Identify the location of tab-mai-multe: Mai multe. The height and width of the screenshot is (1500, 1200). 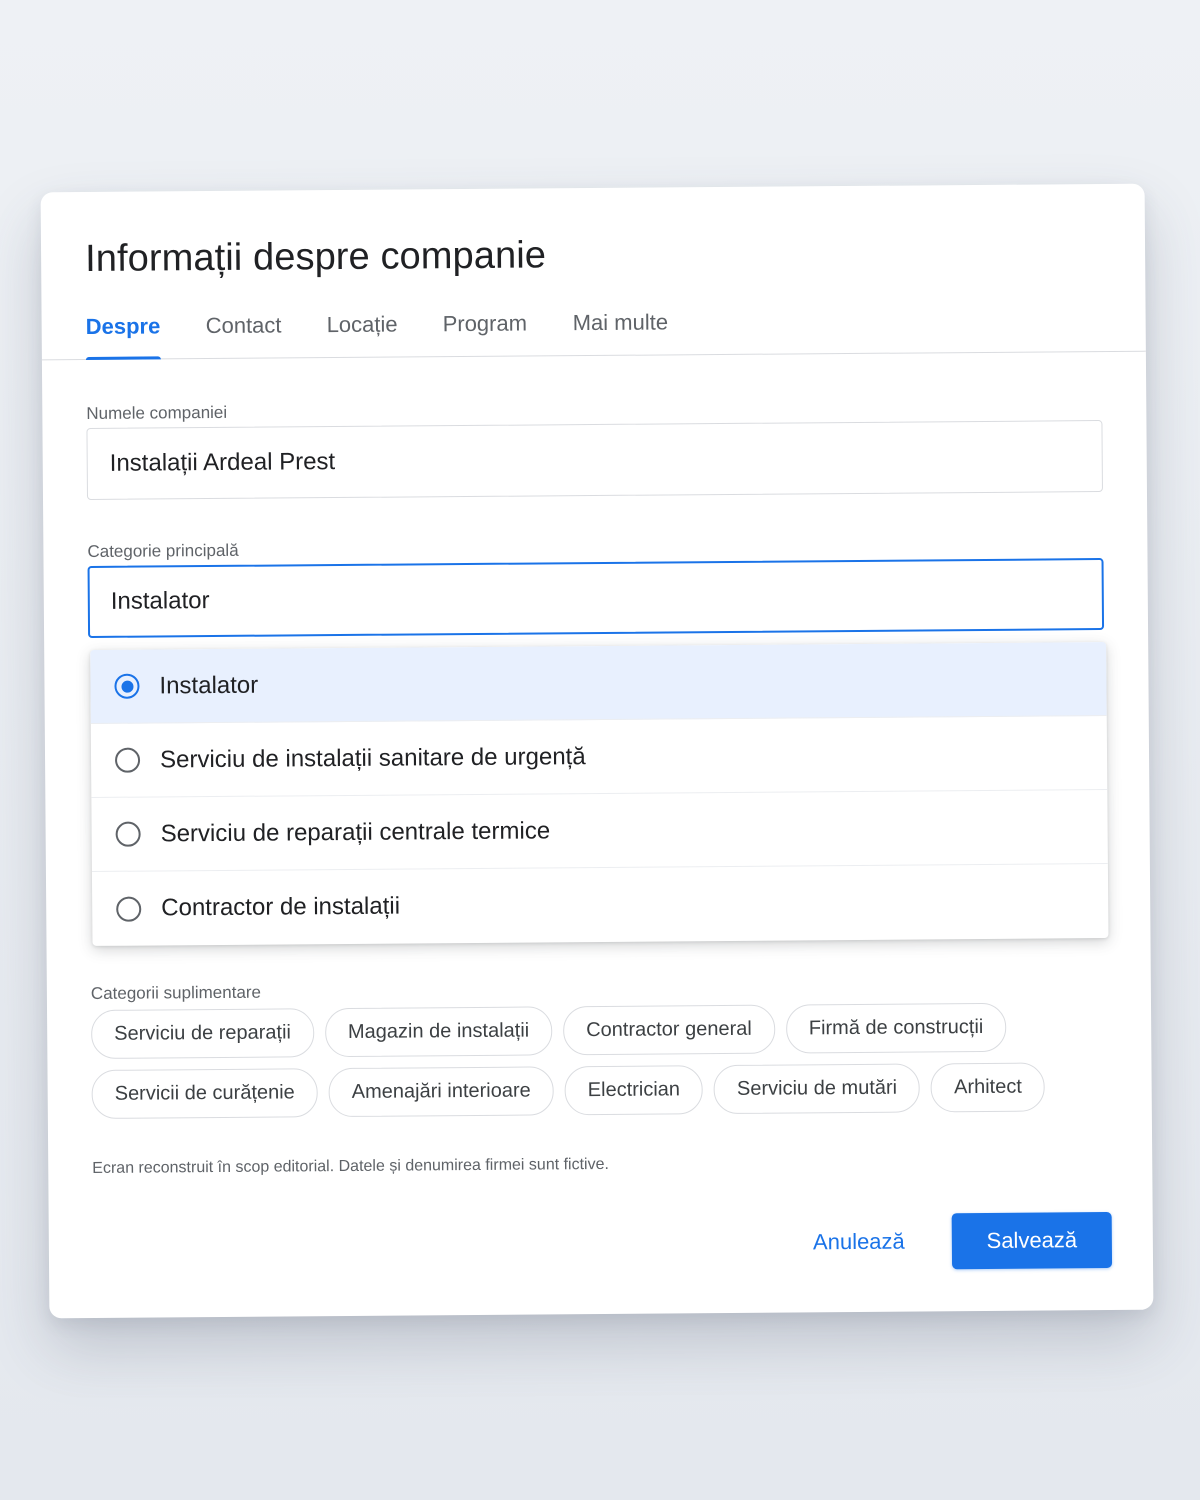
(621, 332).